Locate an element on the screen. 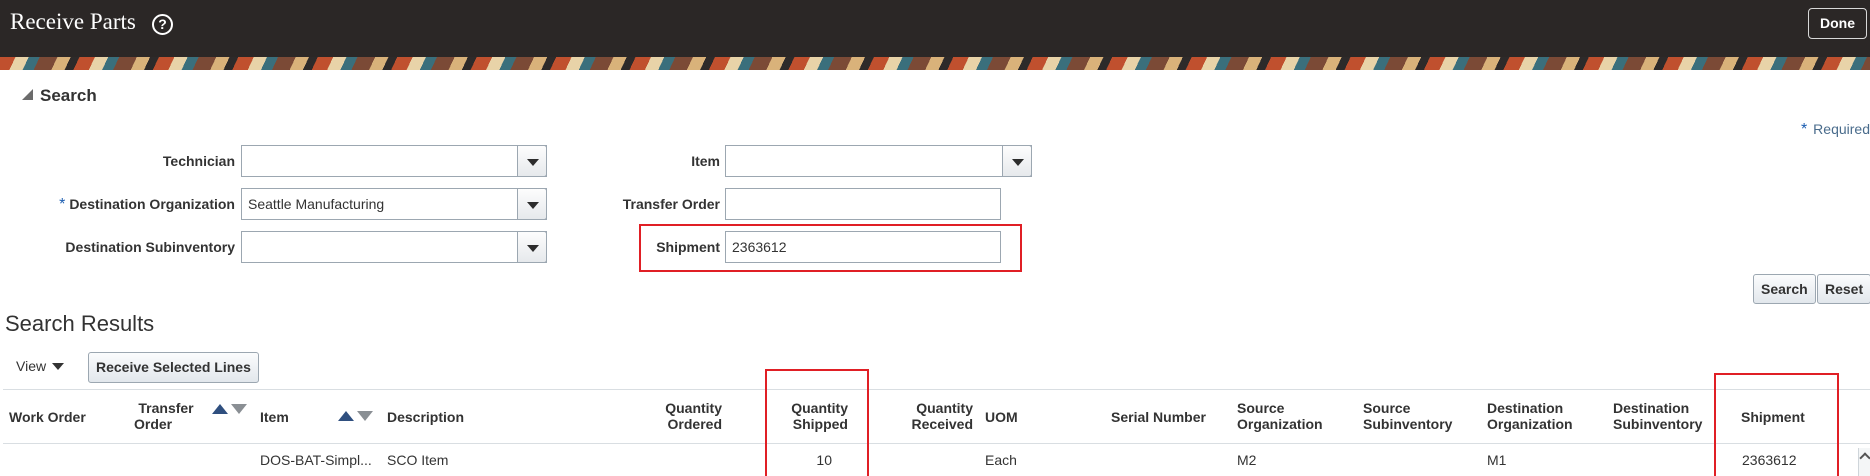  done-button: Done is located at coordinates (1837, 23).